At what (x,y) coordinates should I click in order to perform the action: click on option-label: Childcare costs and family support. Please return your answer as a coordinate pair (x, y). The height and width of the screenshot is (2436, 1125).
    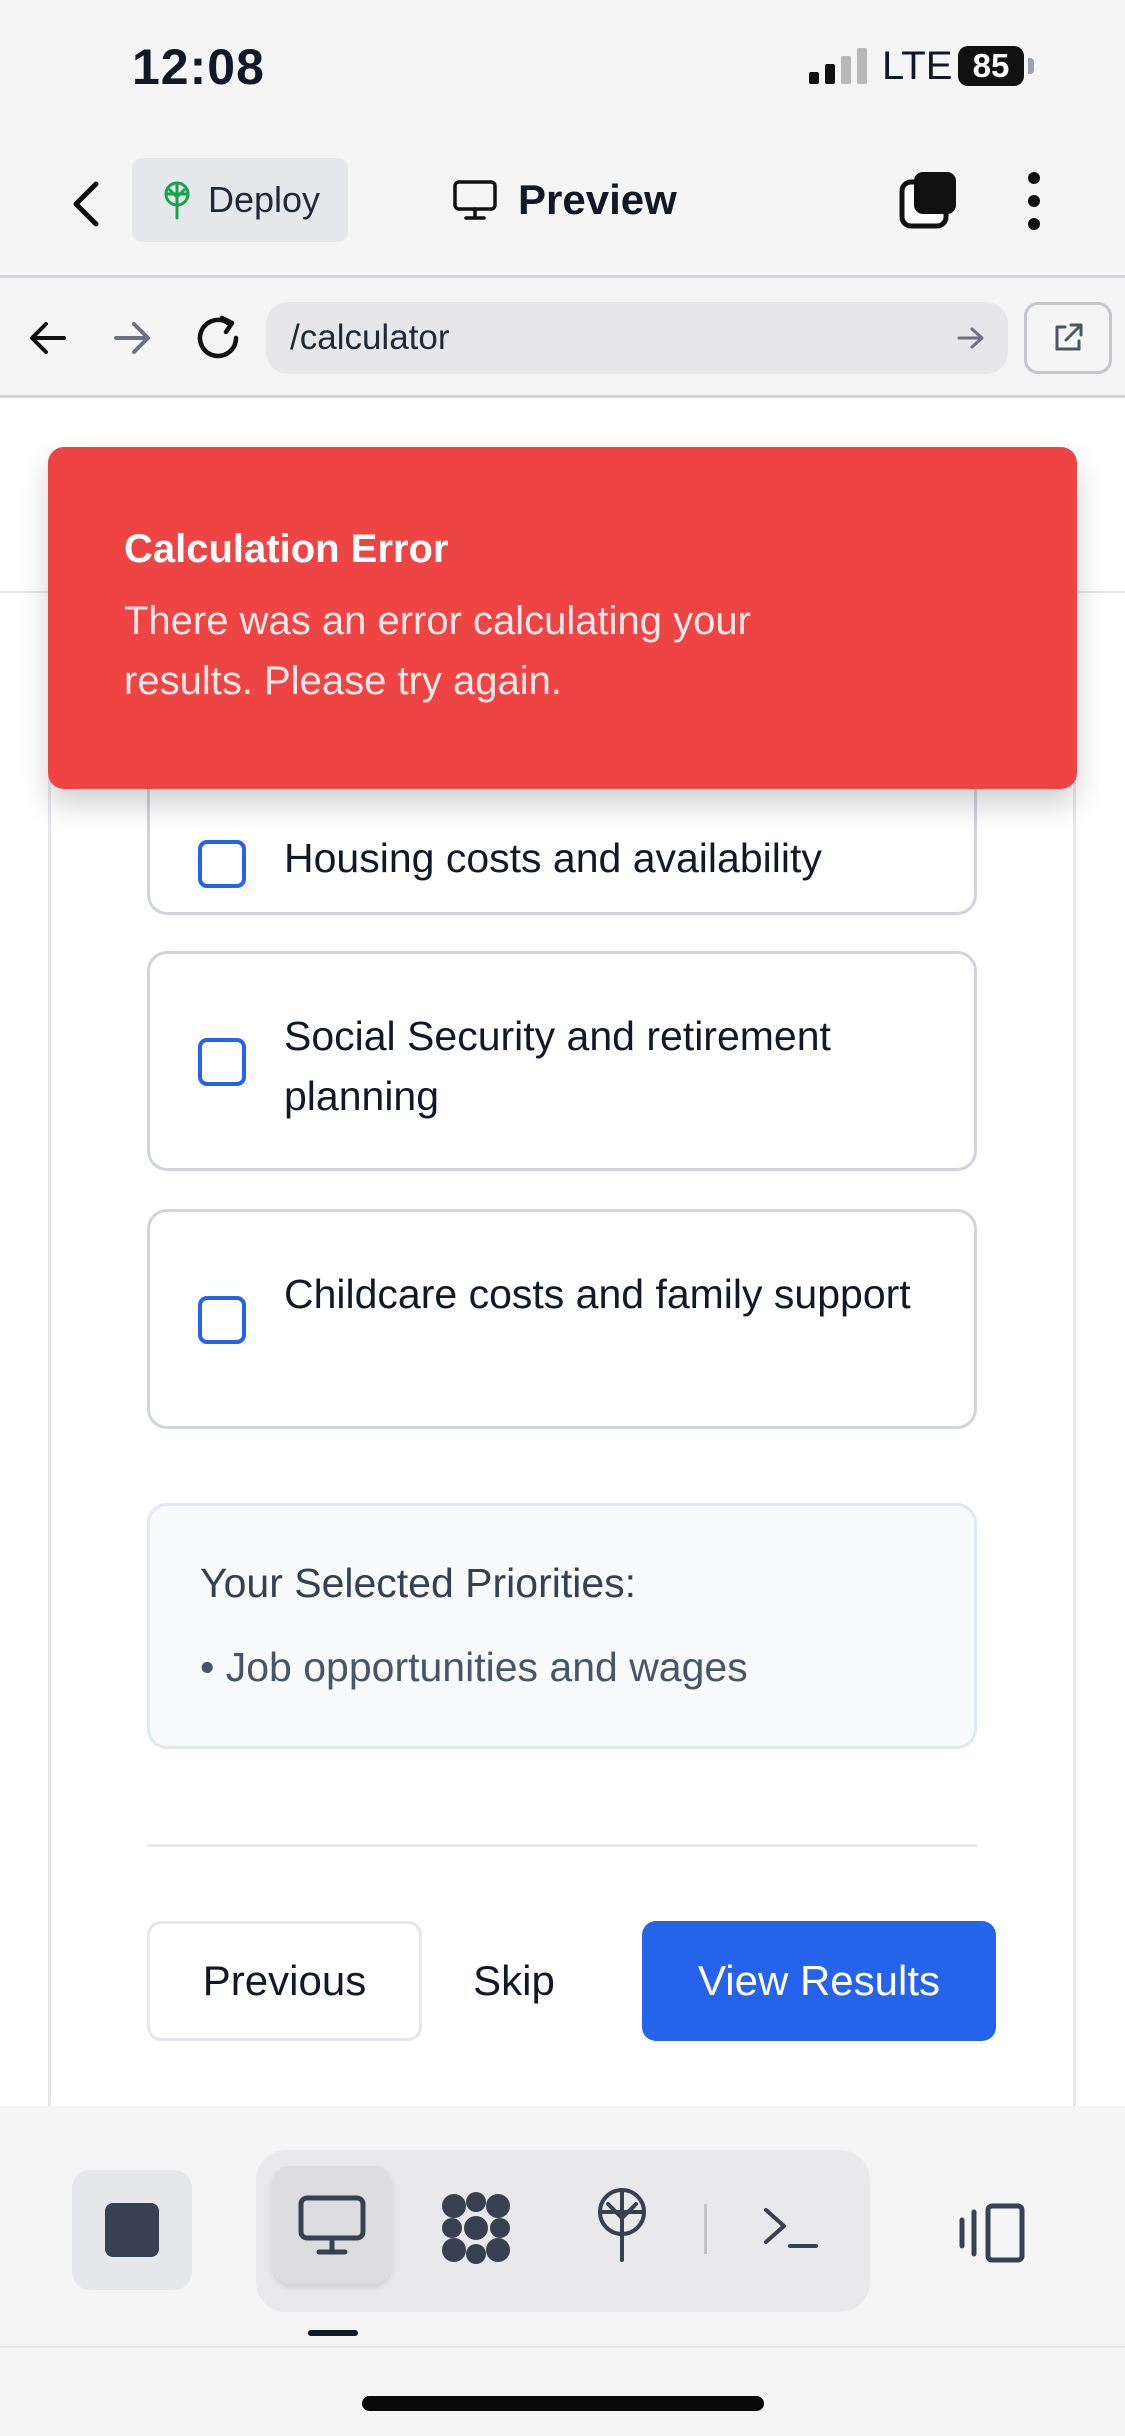
    Looking at the image, I should click on (597, 1294).